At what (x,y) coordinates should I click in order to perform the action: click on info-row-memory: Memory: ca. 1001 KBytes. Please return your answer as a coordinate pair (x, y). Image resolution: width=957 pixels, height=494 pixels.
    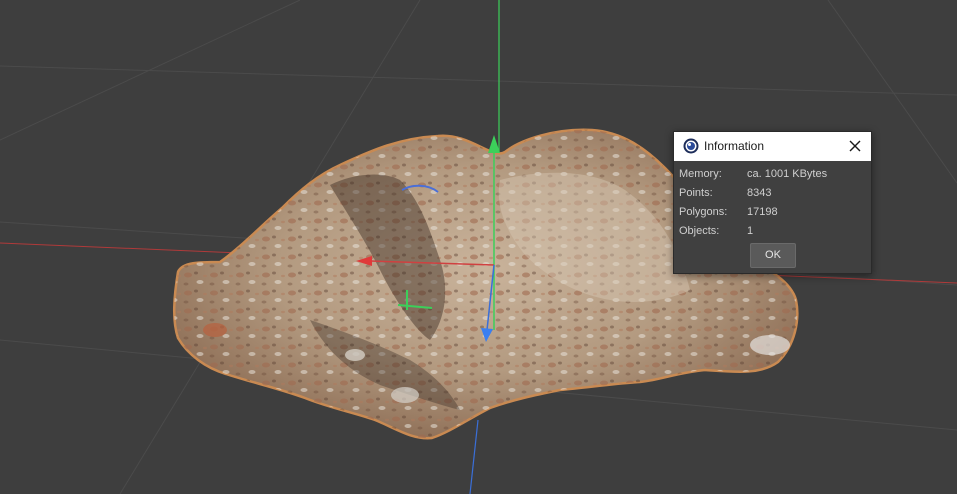
    Looking at the image, I should click on (774, 174).